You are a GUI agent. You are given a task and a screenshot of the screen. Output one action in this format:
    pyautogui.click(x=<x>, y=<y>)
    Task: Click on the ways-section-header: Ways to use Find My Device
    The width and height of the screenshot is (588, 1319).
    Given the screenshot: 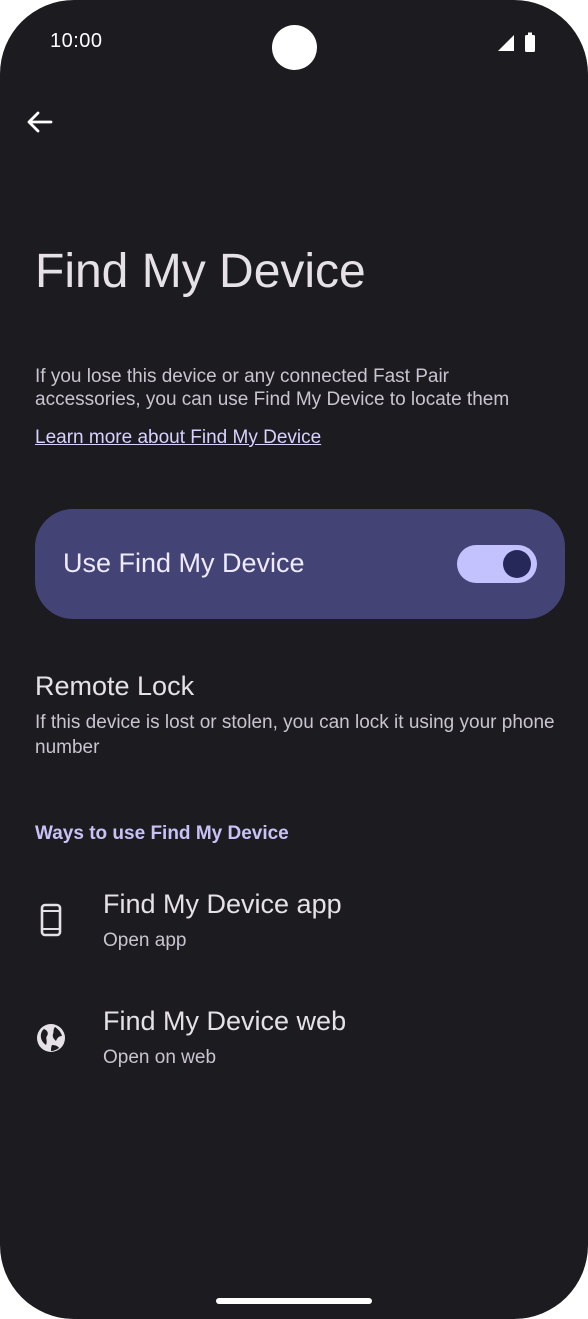 What is the action you would take?
    pyautogui.click(x=162, y=833)
    